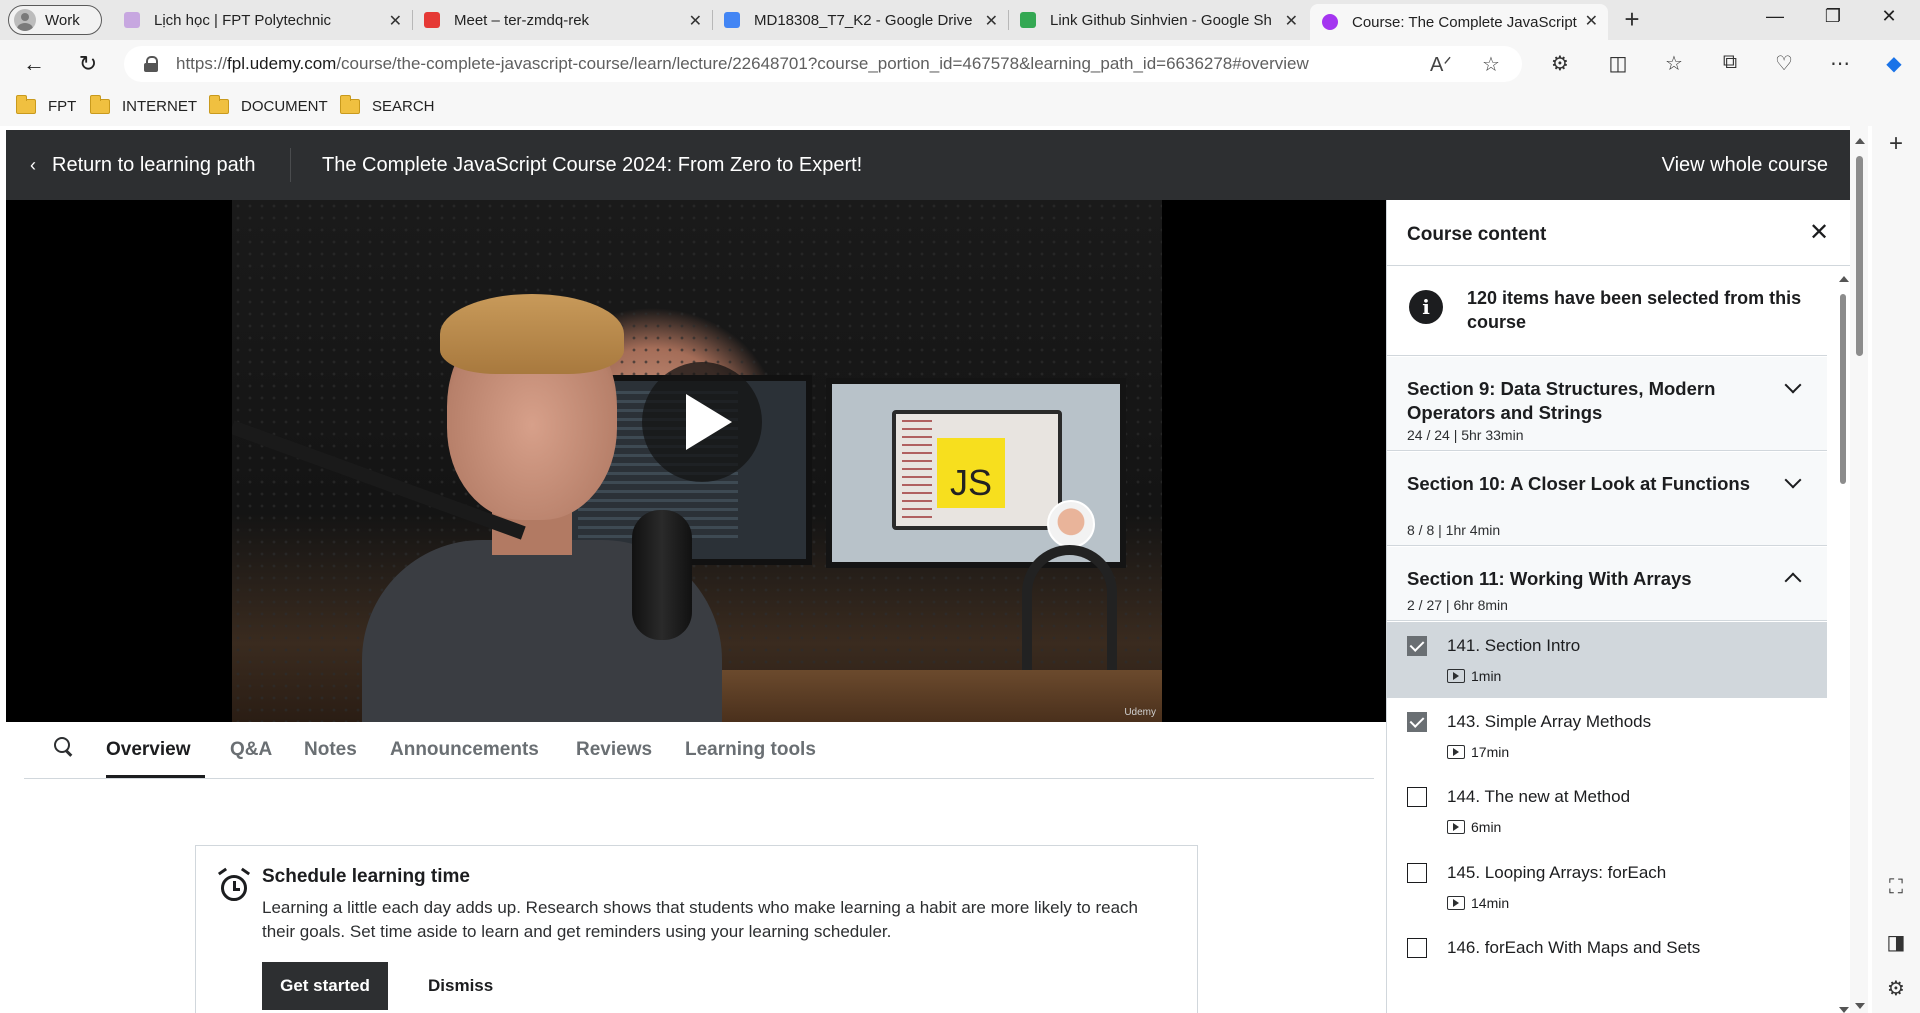 Image resolution: width=1920 pixels, height=1013 pixels. Describe the element at coordinates (262, 20) in the screenshot. I see `browser-tab-lich-hoc: Lịch học | FPT Polytechnic ✕` at that location.